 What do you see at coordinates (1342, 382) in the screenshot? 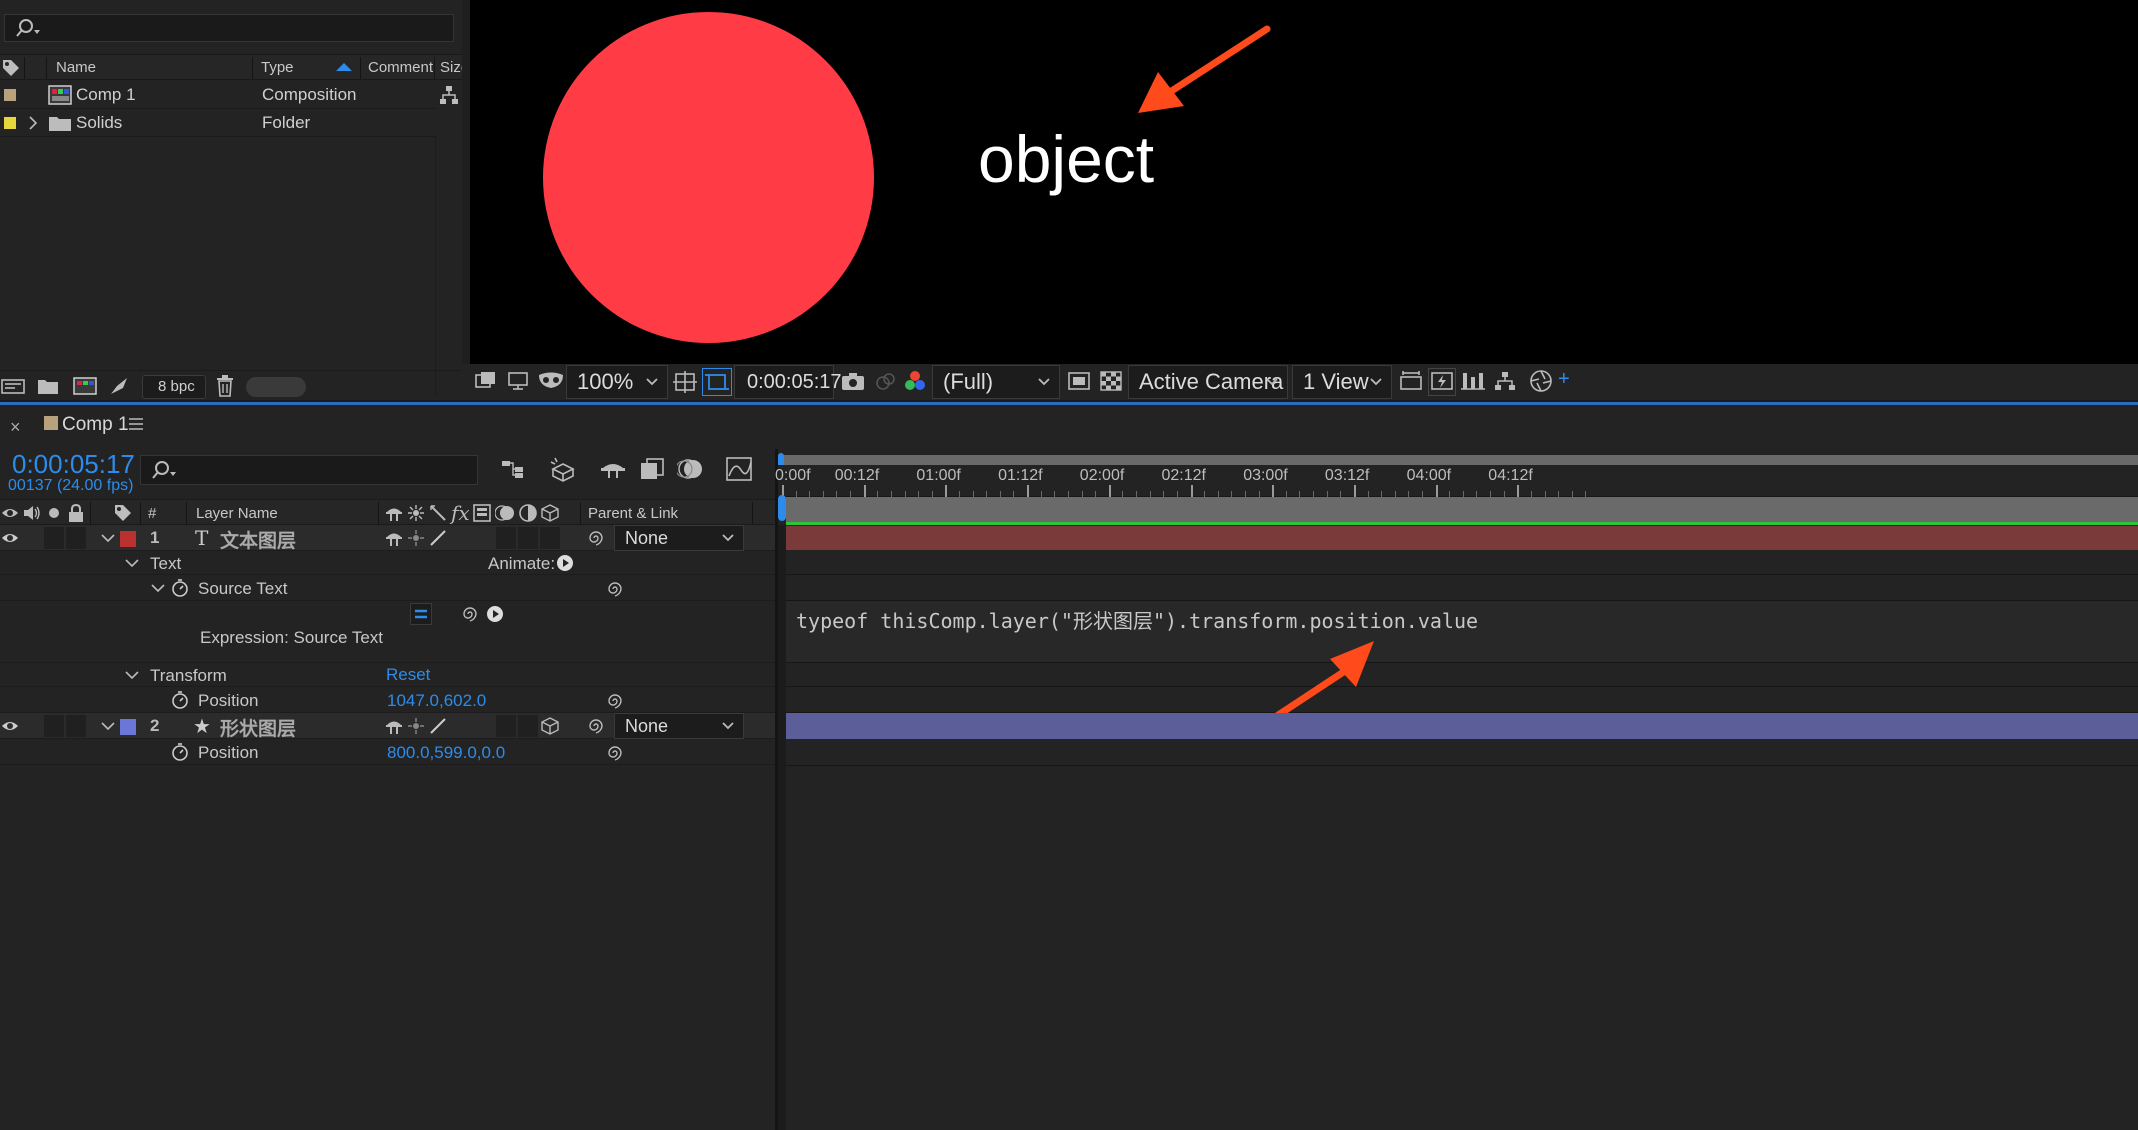
I see `view-layout-select: 1 View` at bounding box center [1342, 382].